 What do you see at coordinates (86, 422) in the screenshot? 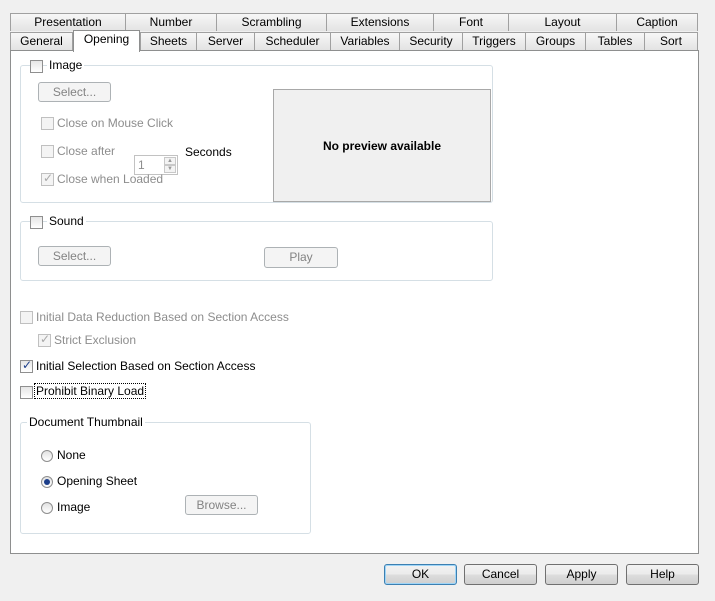
I see `document-thumbnail-label: Document Thumbnail` at bounding box center [86, 422].